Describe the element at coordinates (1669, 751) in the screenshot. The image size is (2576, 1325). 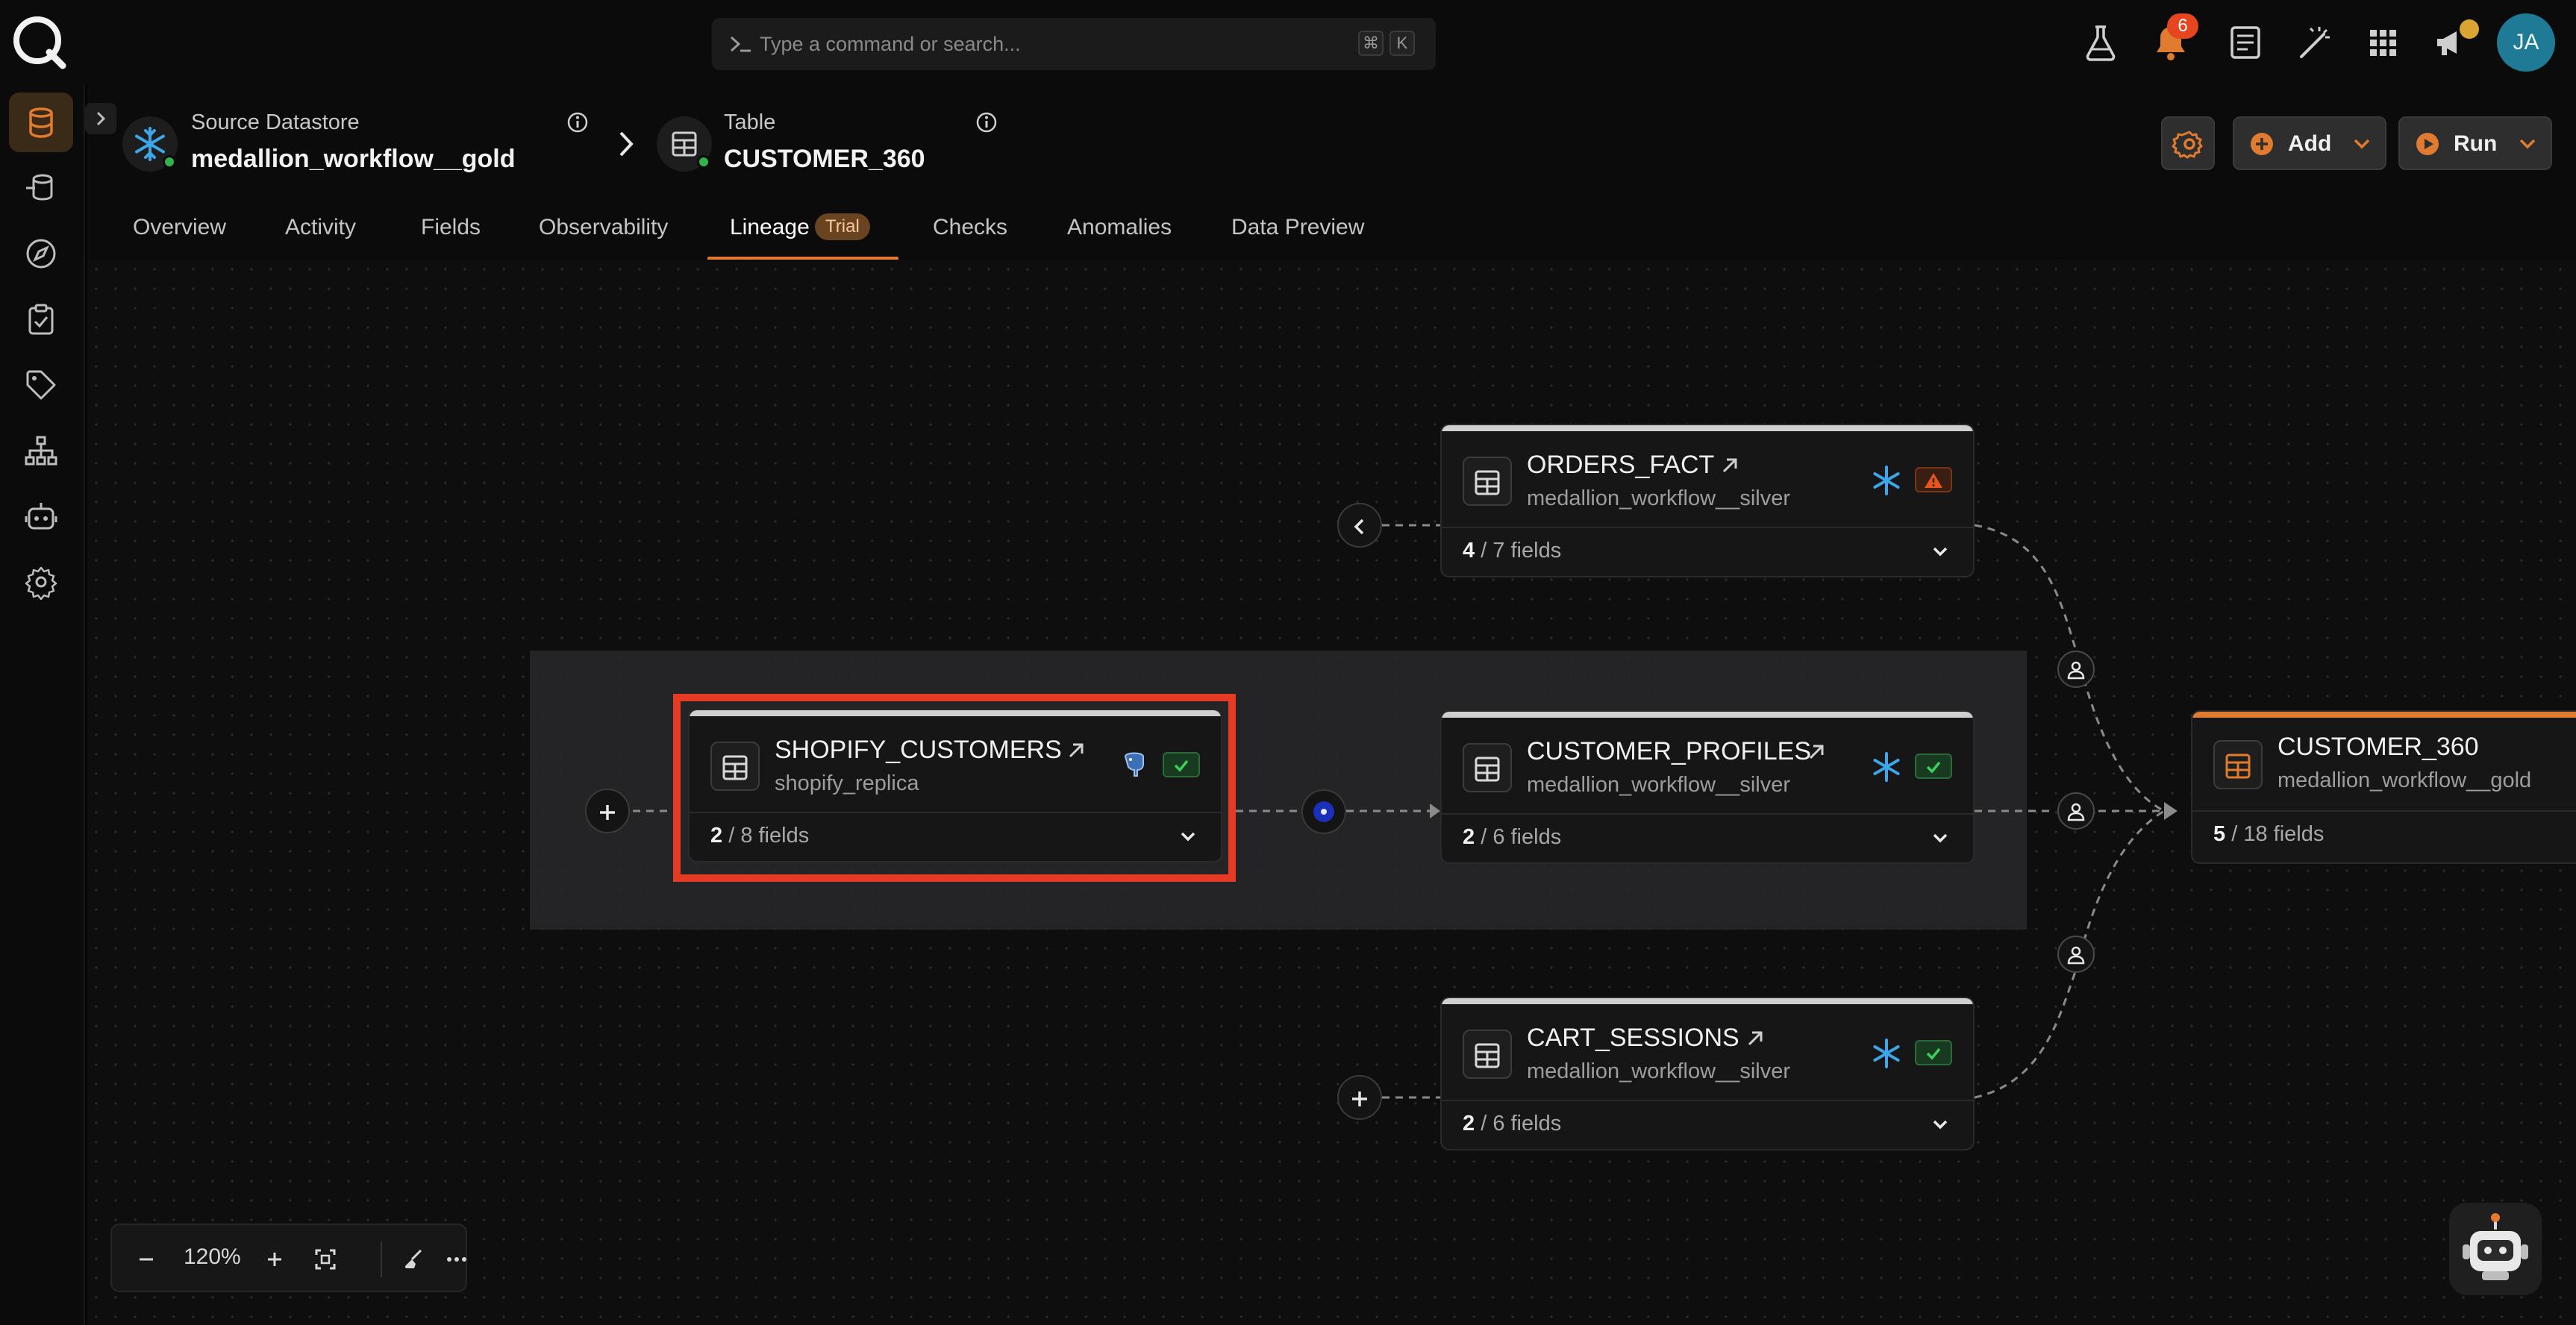
I see `node-name: CUSTOMER_PROFILES` at that location.